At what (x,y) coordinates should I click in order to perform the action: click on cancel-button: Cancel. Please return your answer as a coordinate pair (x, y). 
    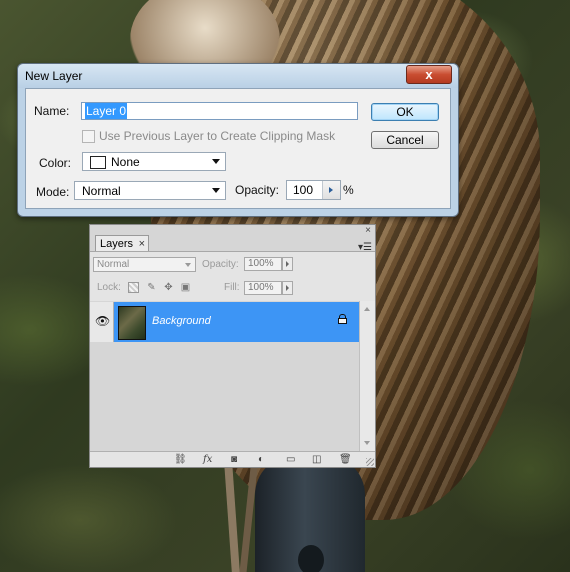
    Looking at the image, I should click on (405, 140).